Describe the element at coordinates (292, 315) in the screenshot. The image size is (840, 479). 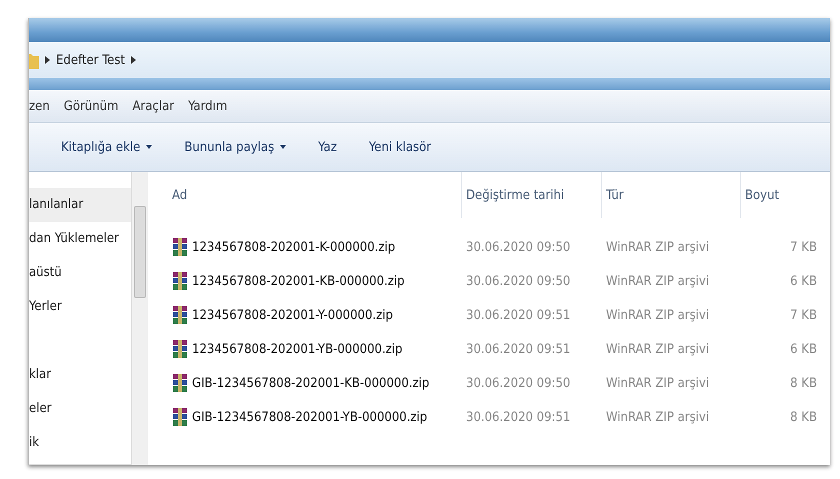
I see `file-name: 1234567808-202001-Y-000000.zip` at that location.